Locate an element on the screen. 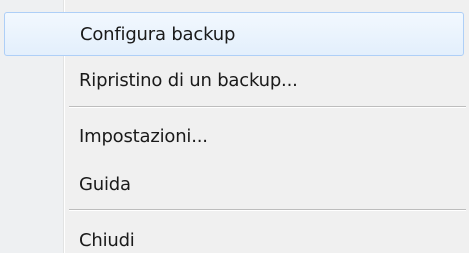  menu-item-close: Chiudi is located at coordinates (233, 235).